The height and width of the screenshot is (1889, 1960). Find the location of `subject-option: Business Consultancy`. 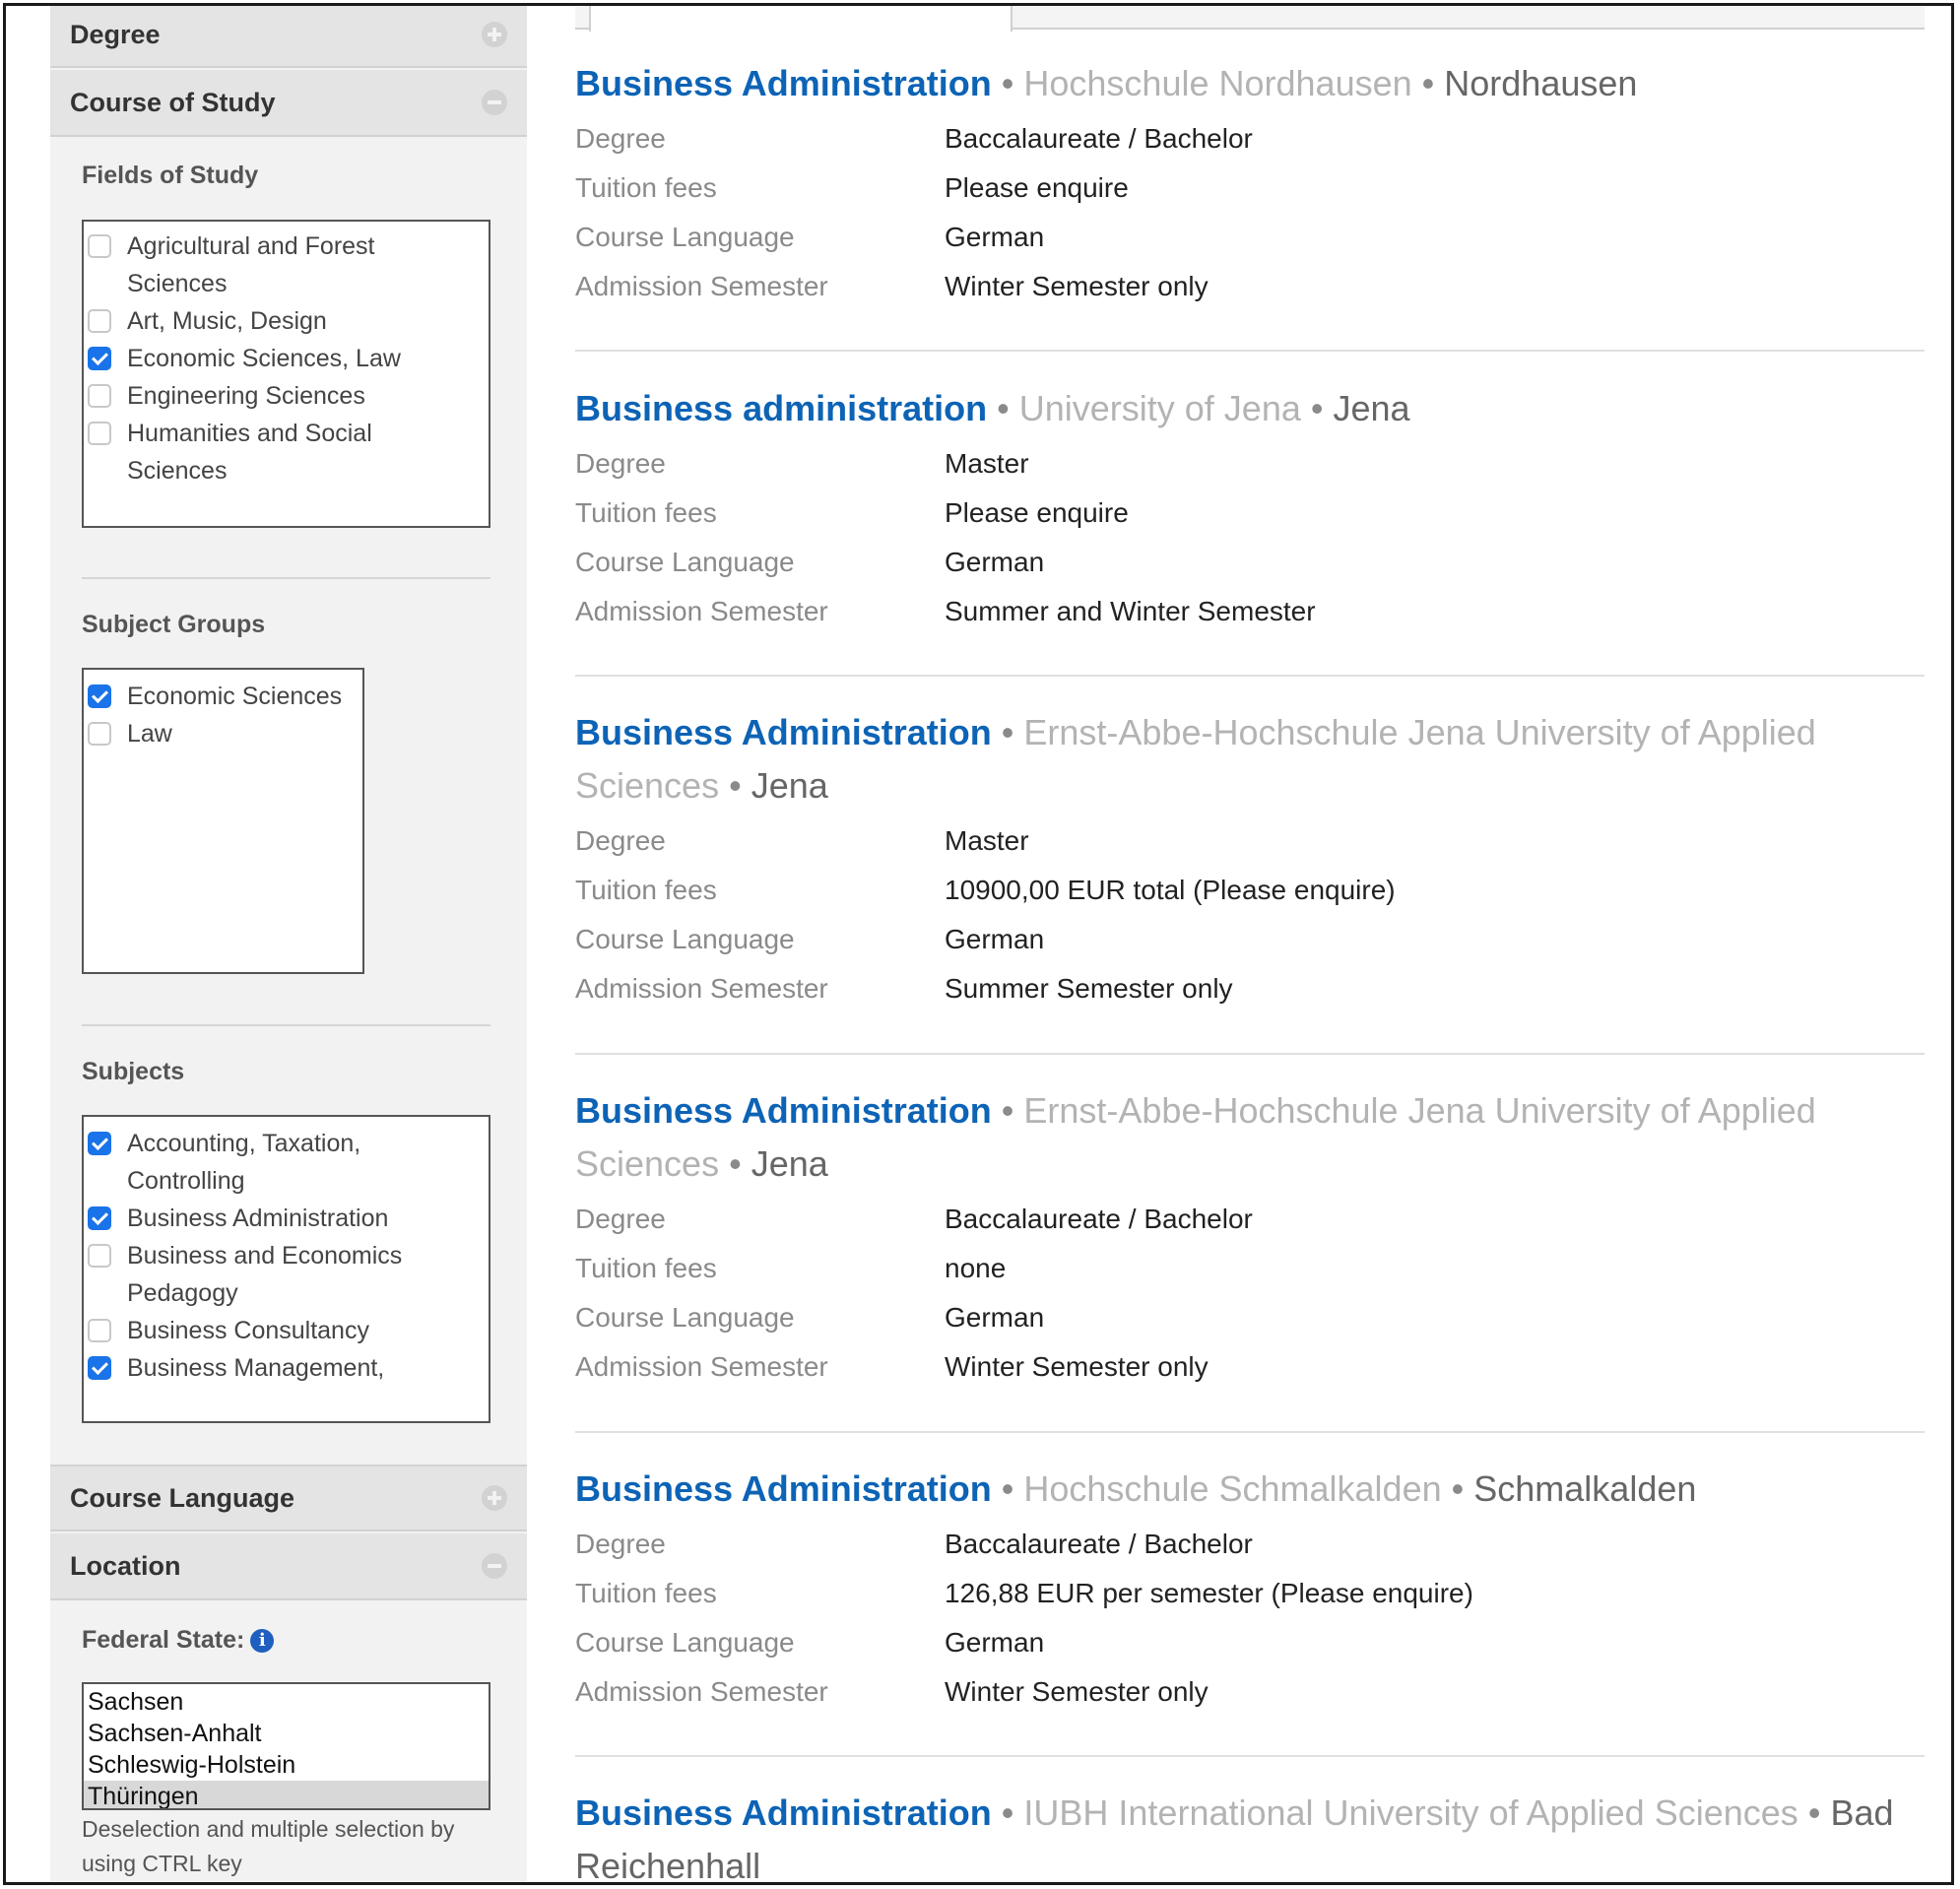

subject-option: Business Consultancy is located at coordinates (286, 1331).